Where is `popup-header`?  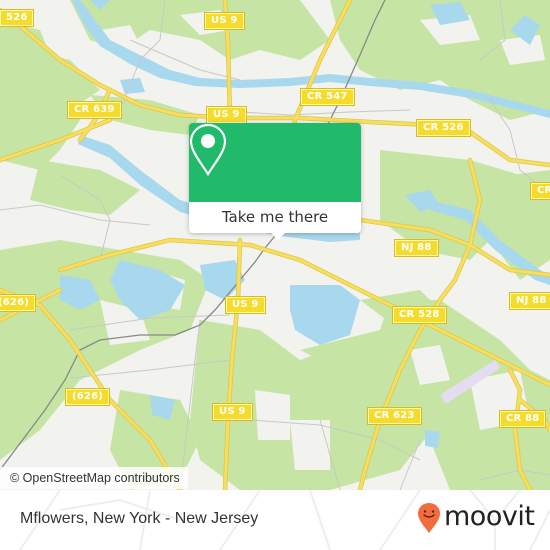 popup-header is located at coordinates (275, 162).